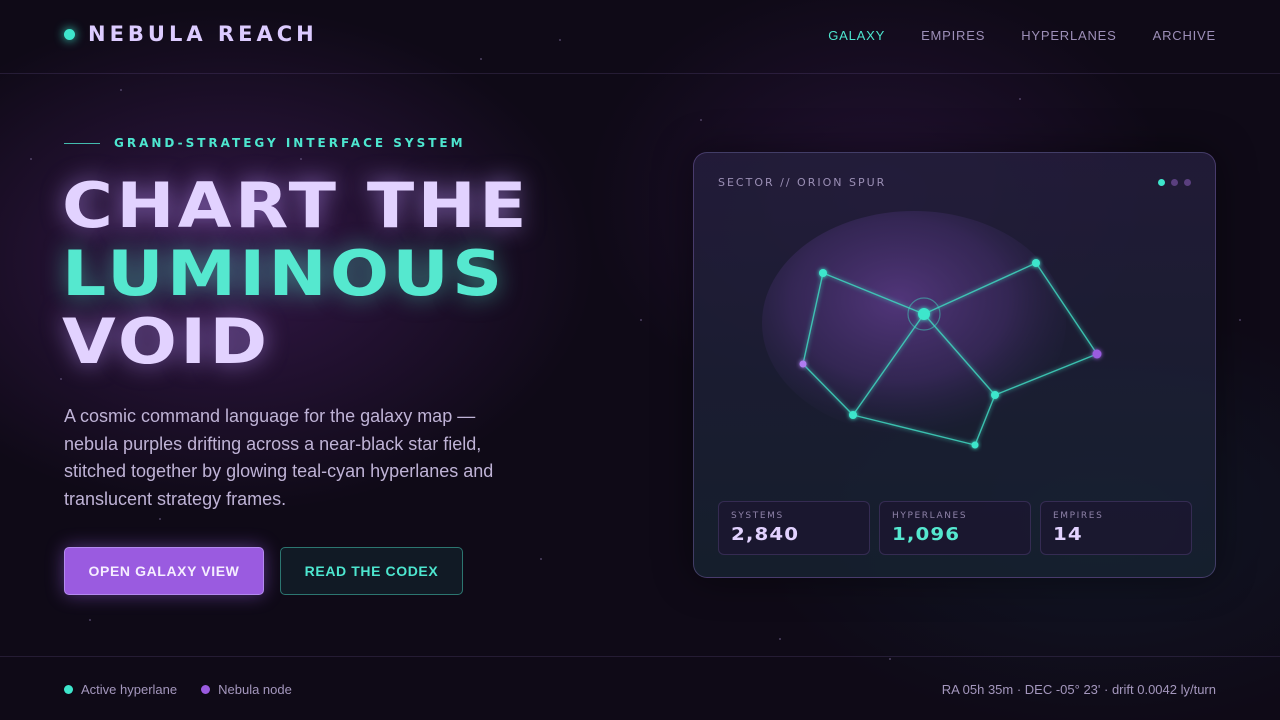 The width and height of the screenshot is (1280, 720). I want to click on page-title: CHART THE LUMINOUS VOID, so click(296, 274).